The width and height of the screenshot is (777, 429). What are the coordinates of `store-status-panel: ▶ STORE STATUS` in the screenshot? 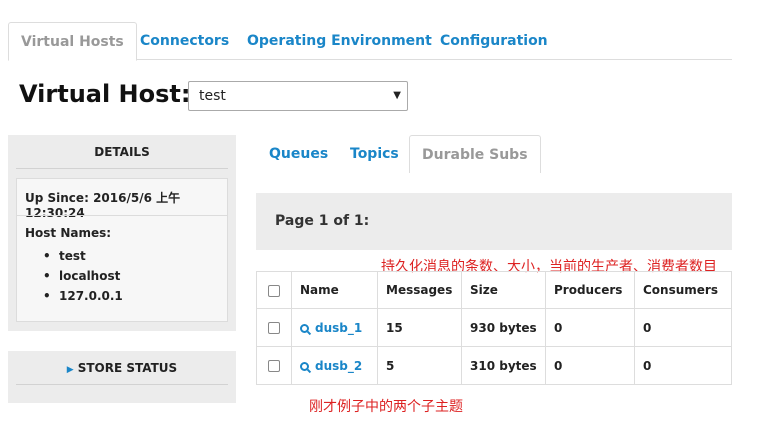 It's located at (122, 377).